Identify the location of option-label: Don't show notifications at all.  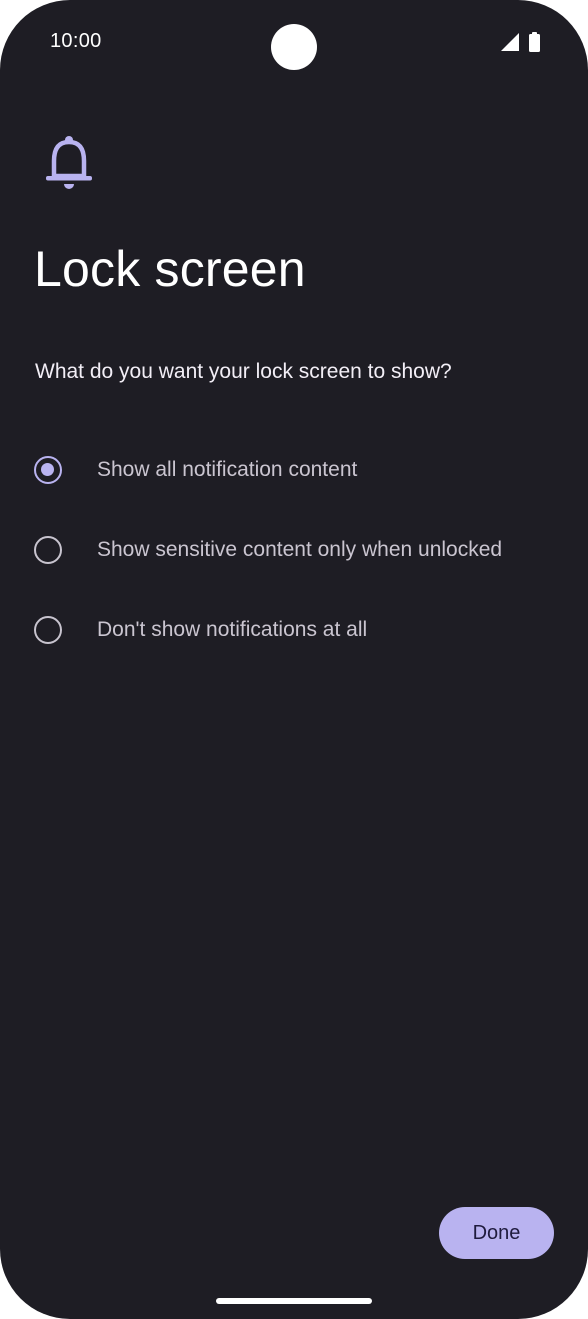
(232, 629).